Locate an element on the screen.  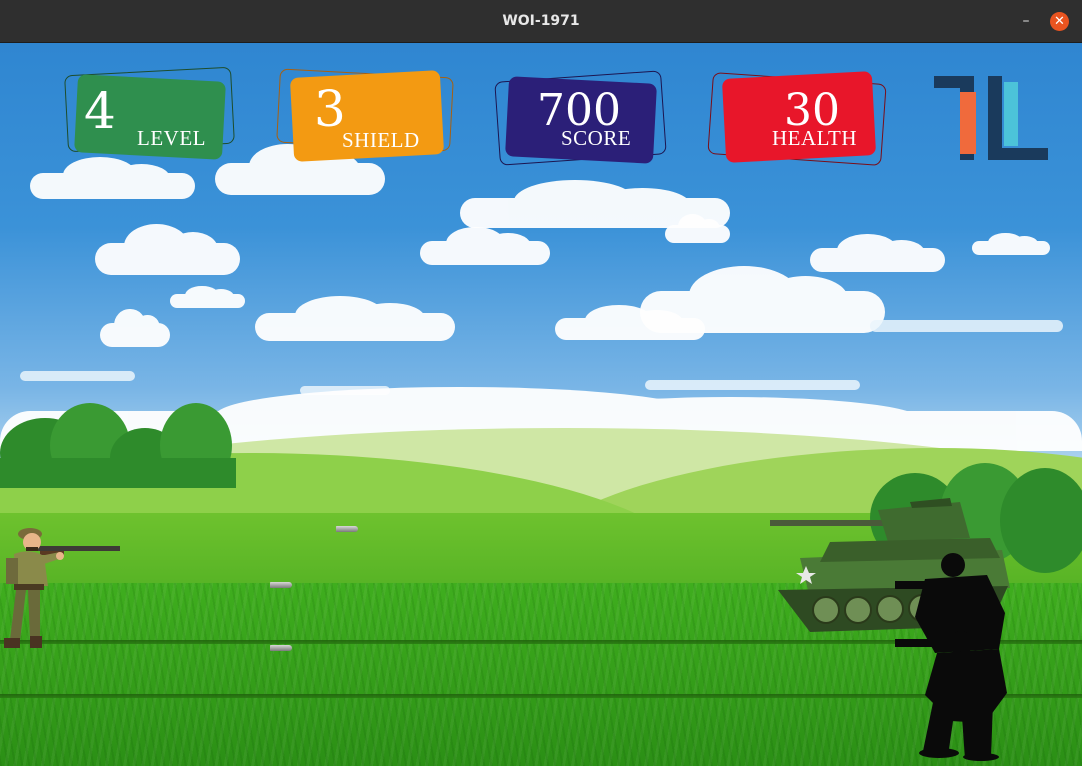
window-title: WOI-1971 is located at coordinates (541, 21).